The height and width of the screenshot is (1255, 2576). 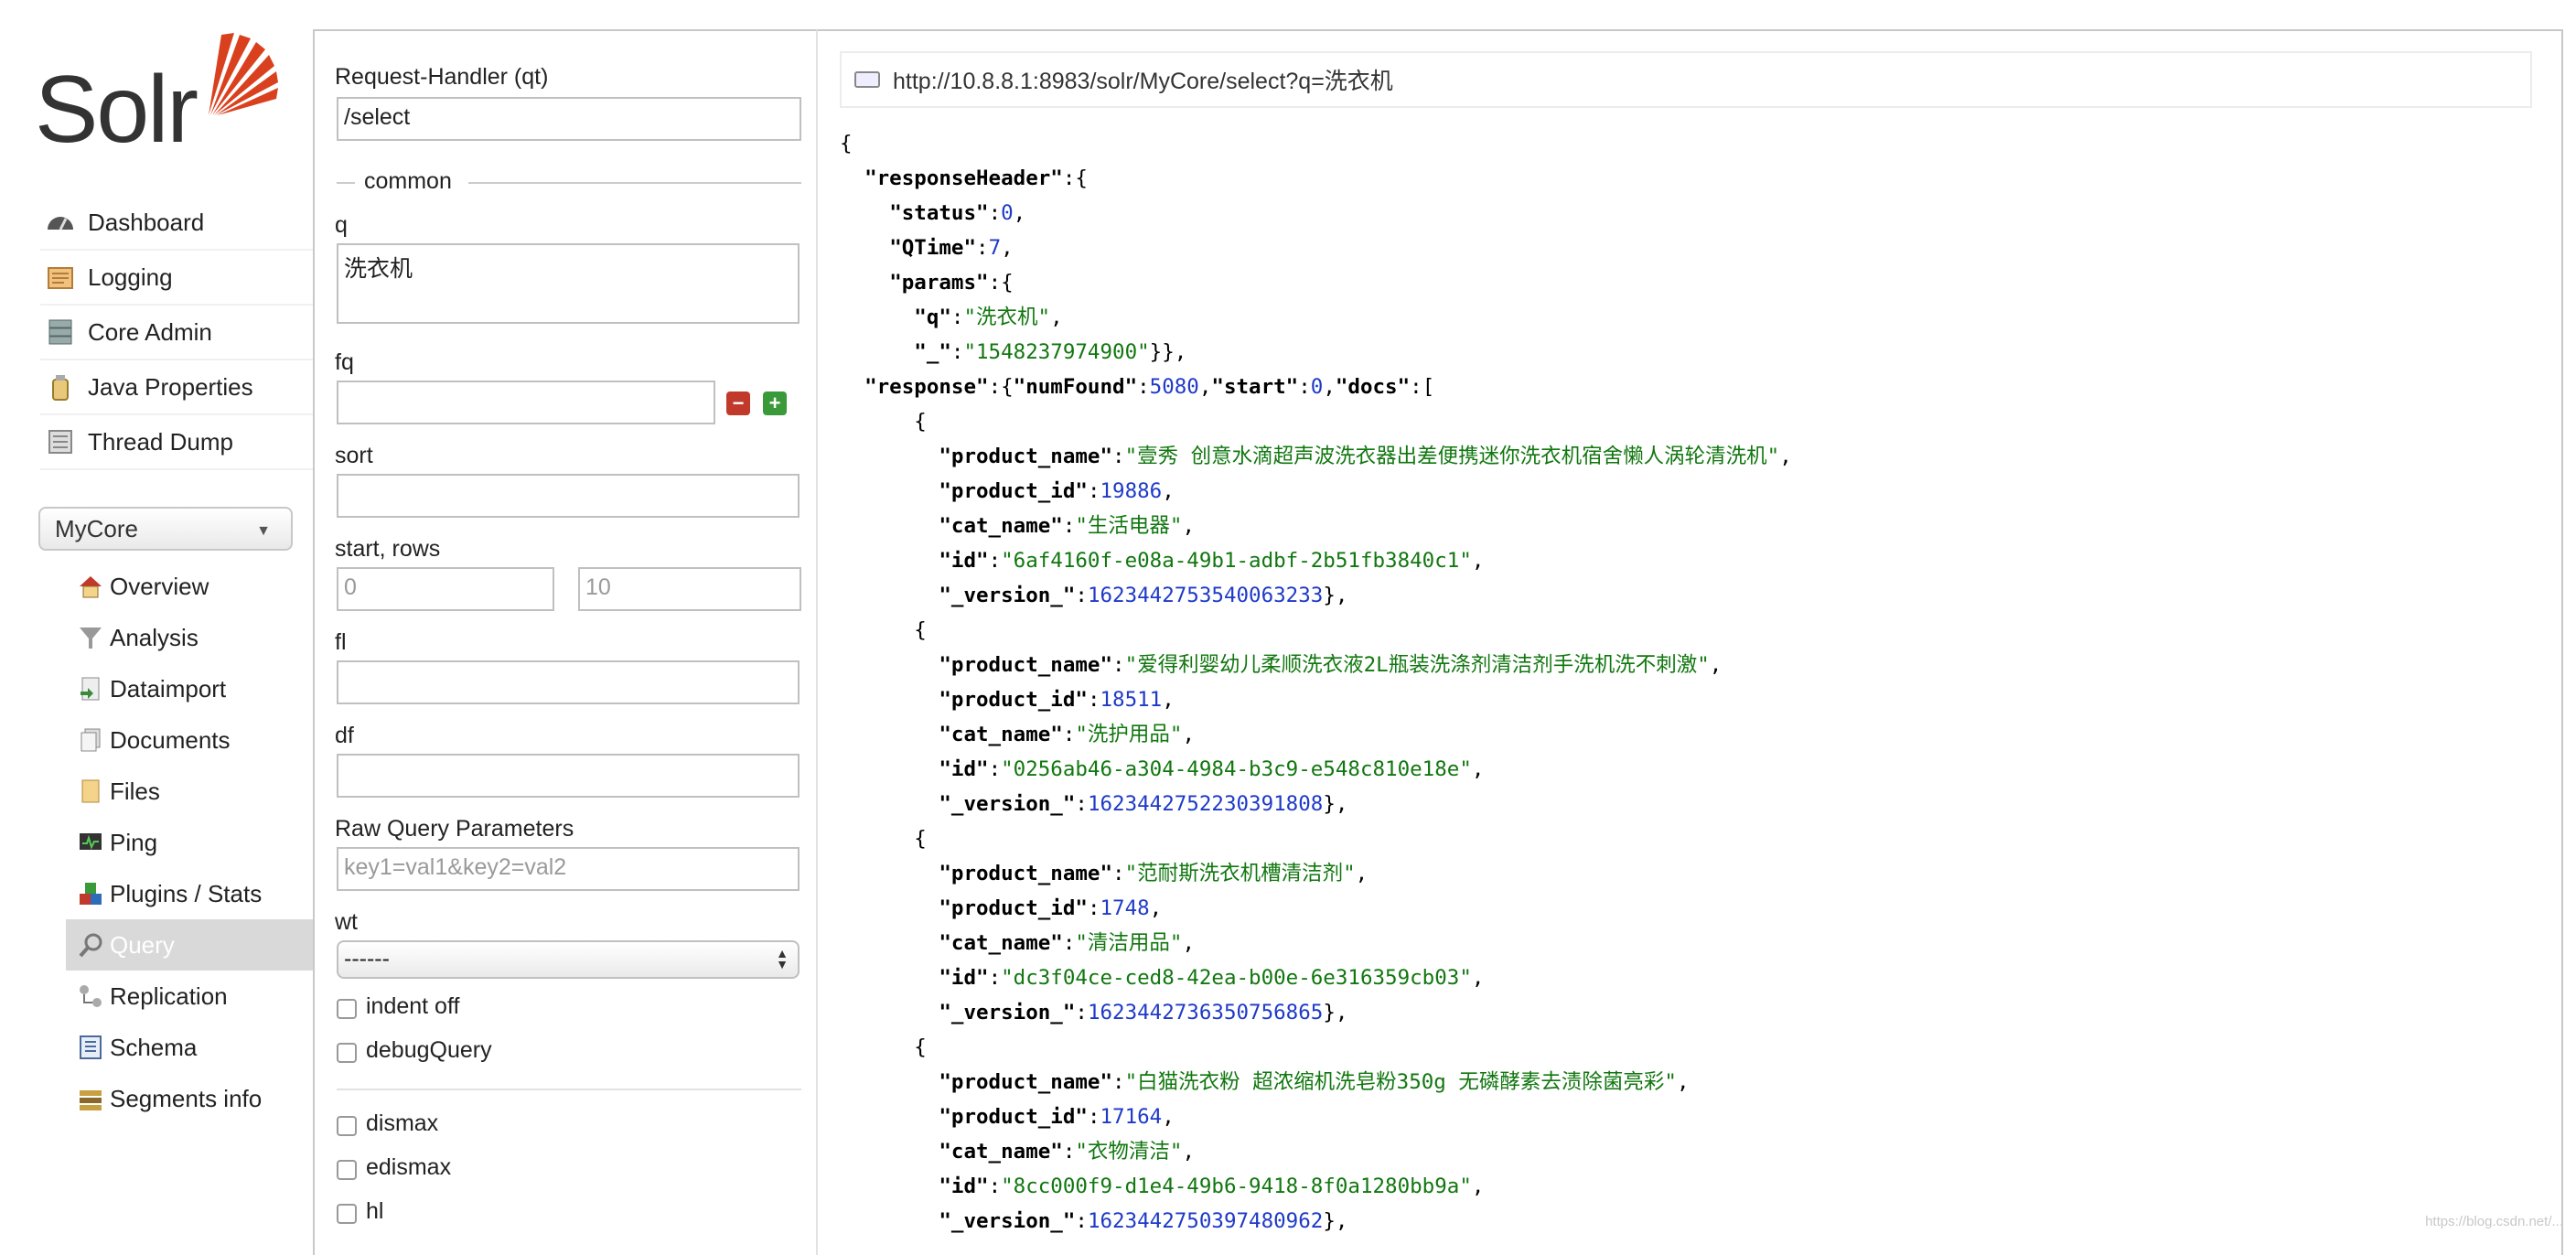 What do you see at coordinates (568, 959) in the screenshot?
I see `wt-select: ------ ▲ ▼` at bounding box center [568, 959].